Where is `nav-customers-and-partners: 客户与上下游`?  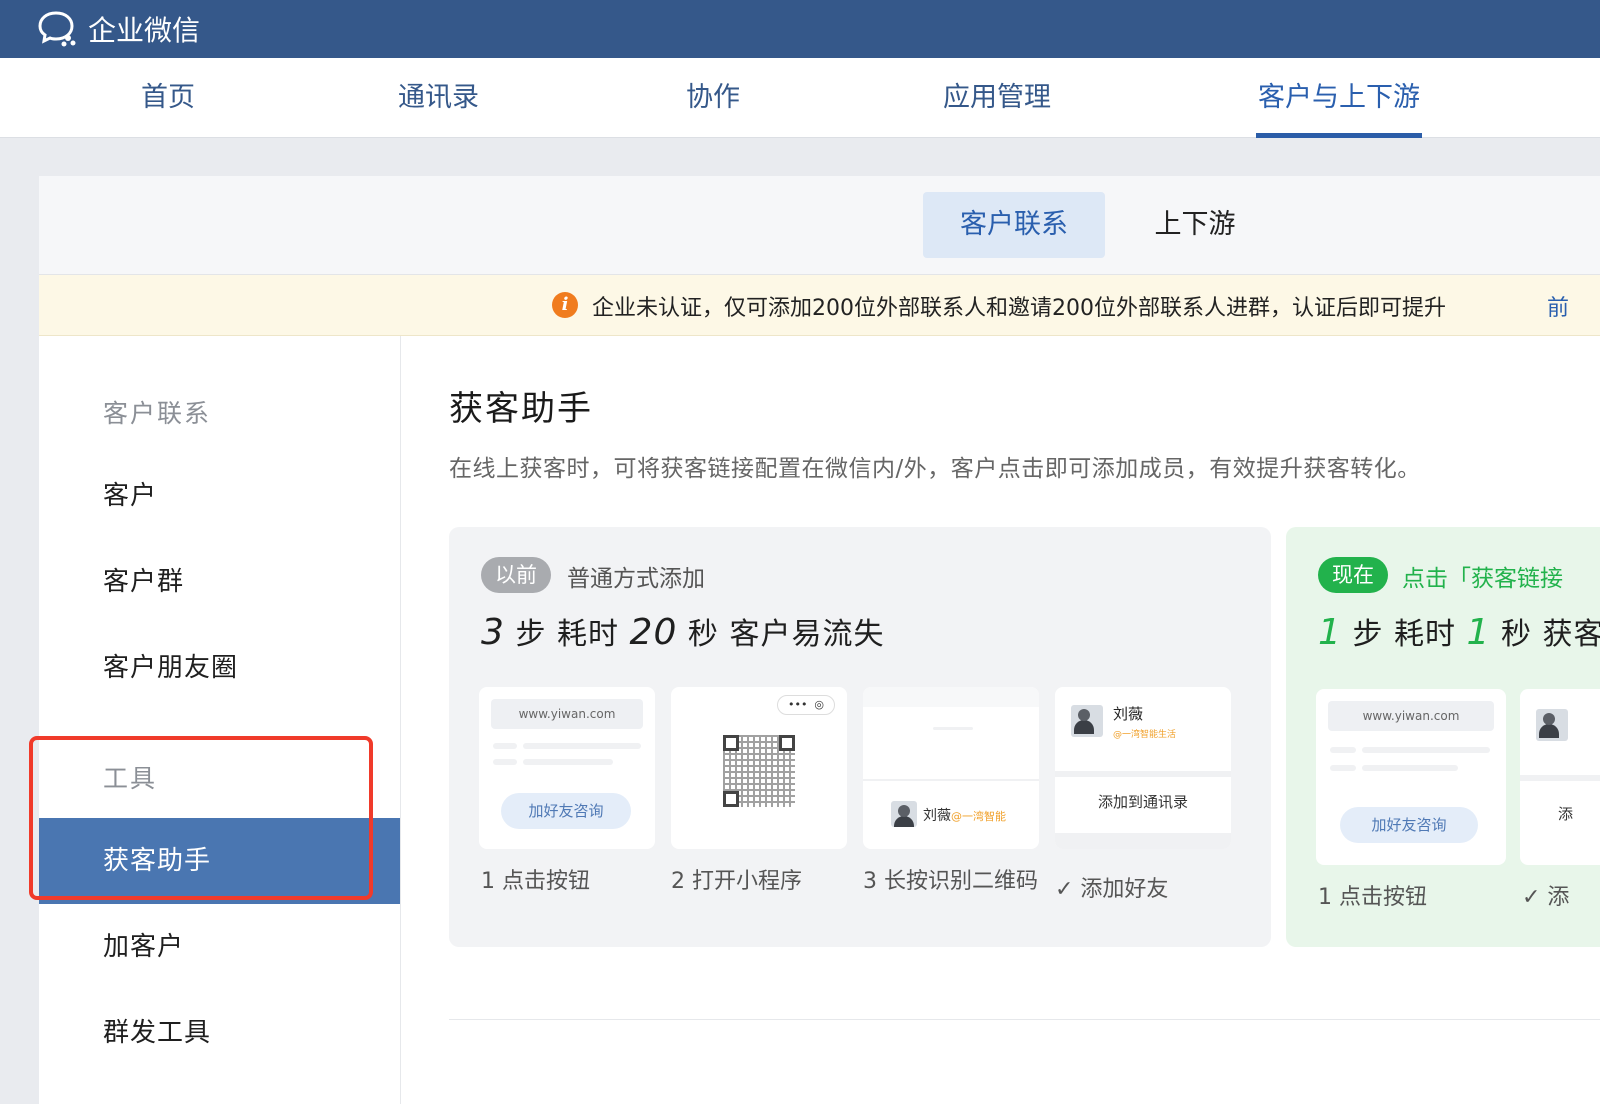
nav-customers-and-partners: 客户与上下游 is located at coordinates (1339, 98).